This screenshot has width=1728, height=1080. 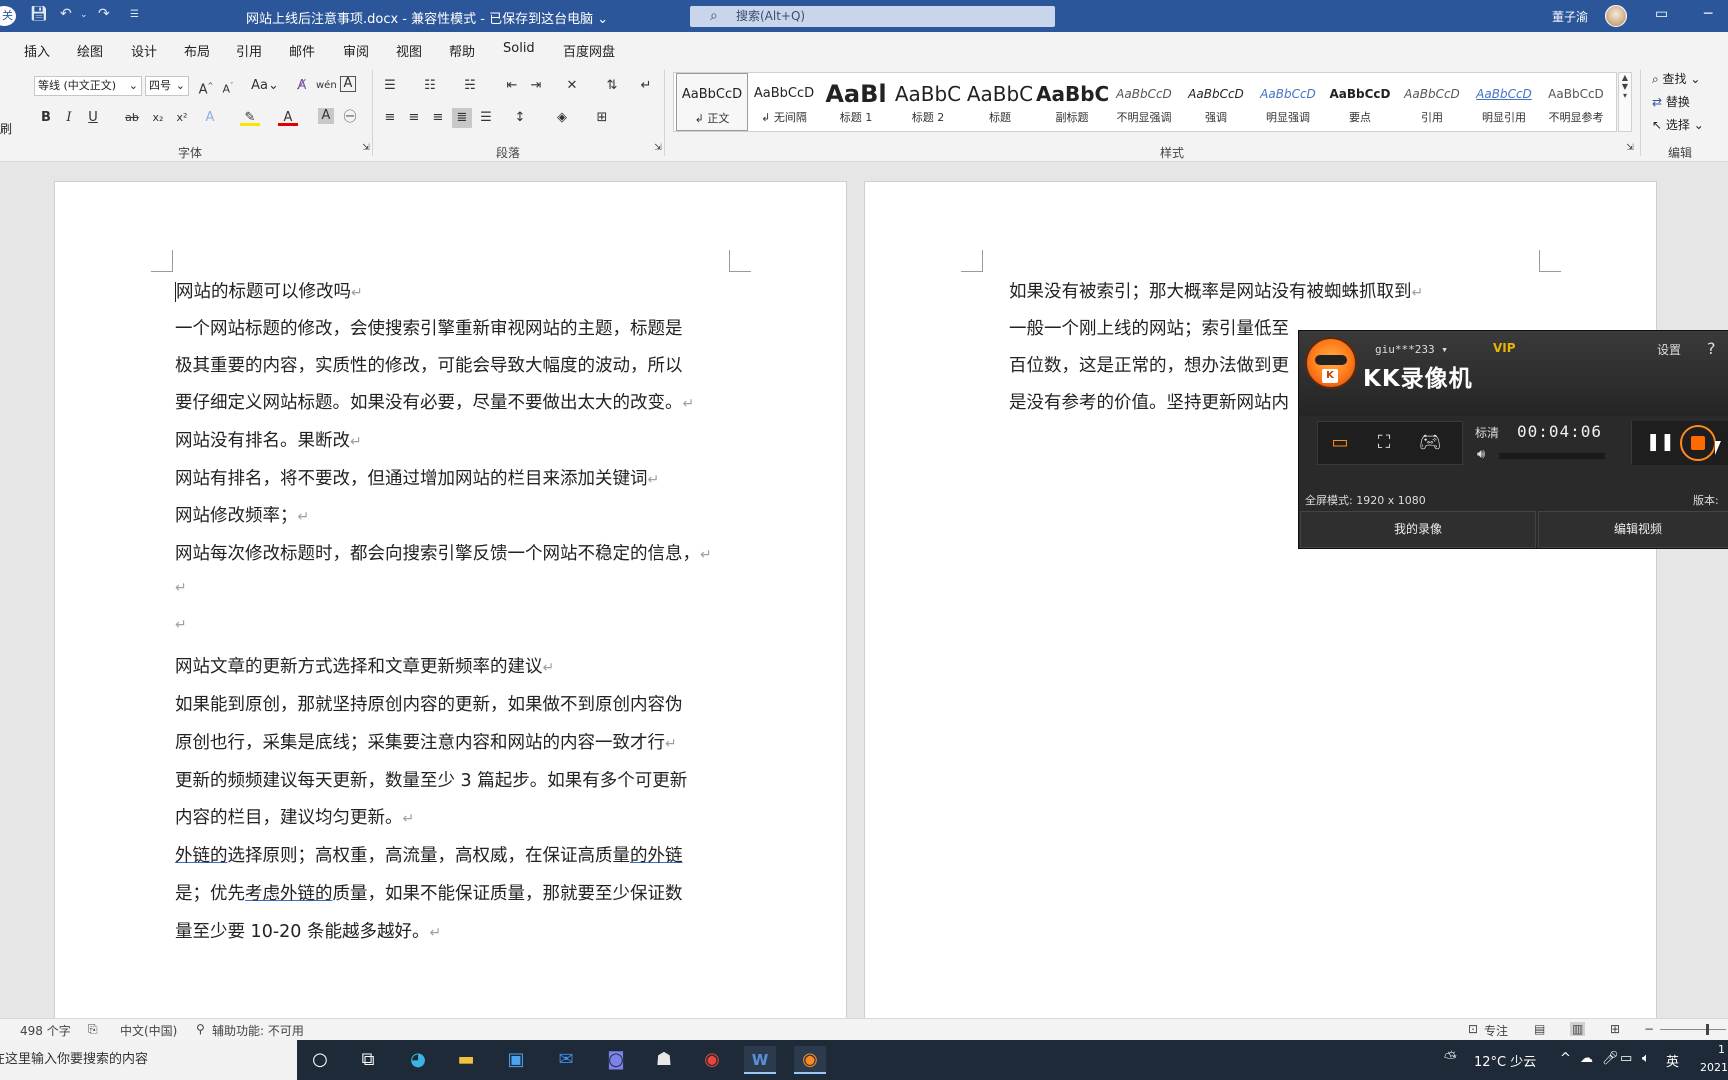 What do you see at coordinates (466, 1060) in the screenshot?
I see `file-explorer-icon: ▬` at bounding box center [466, 1060].